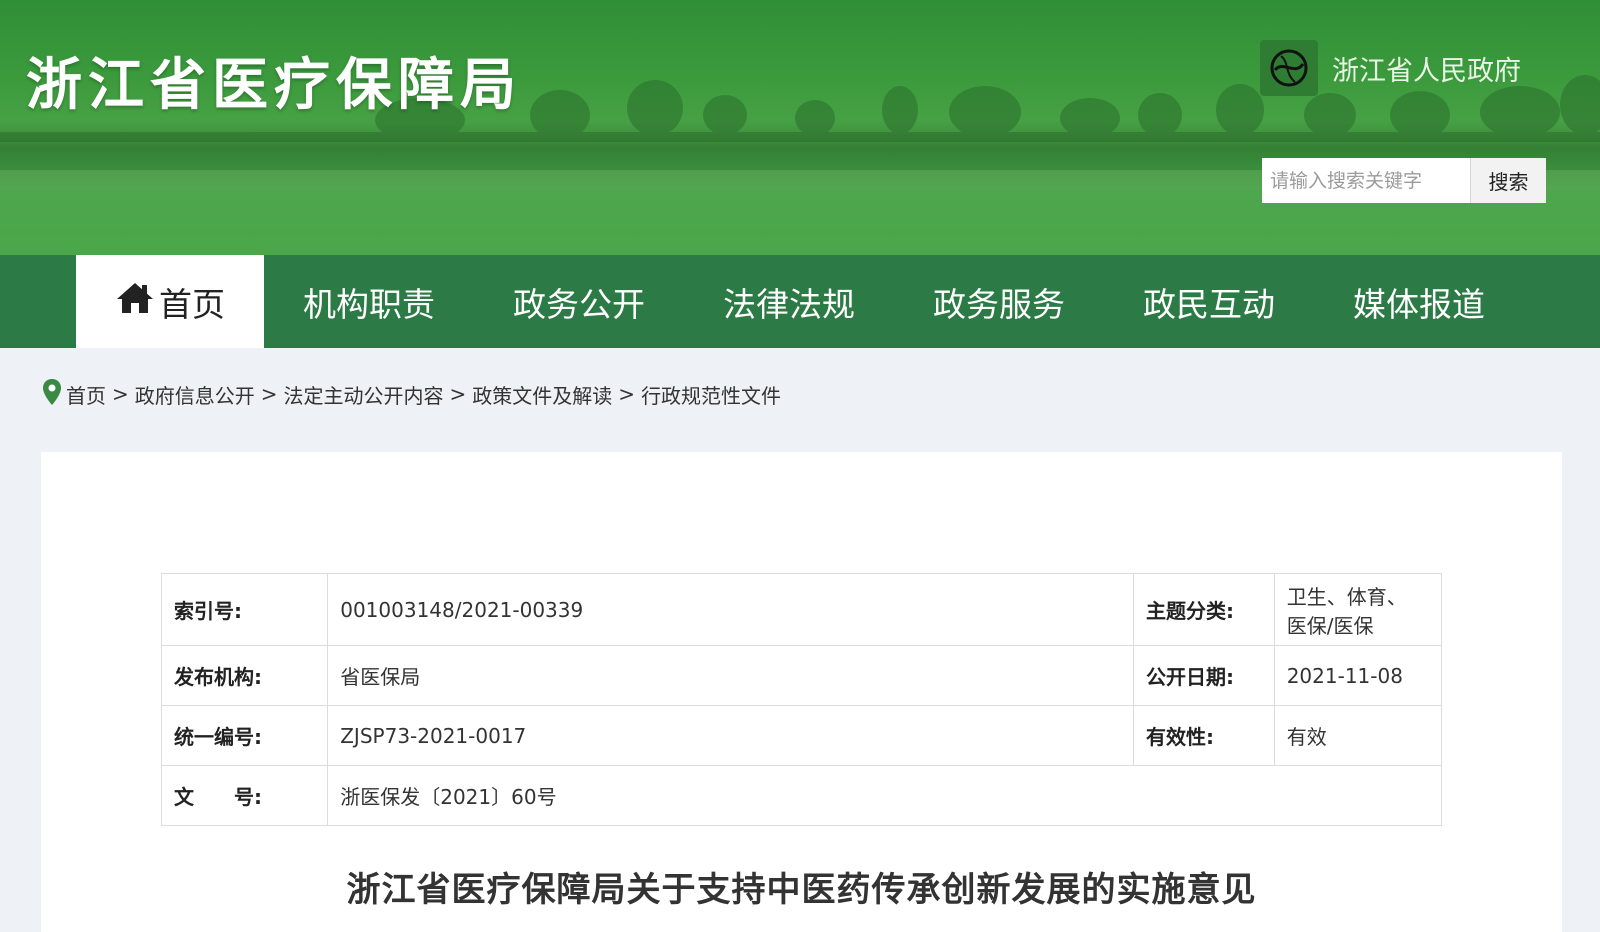 The height and width of the screenshot is (932, 1600). I want to click on document-title: 浙江省医疗保障局关于支持中医药传承创新发展的实施意见, so click(801, 890).